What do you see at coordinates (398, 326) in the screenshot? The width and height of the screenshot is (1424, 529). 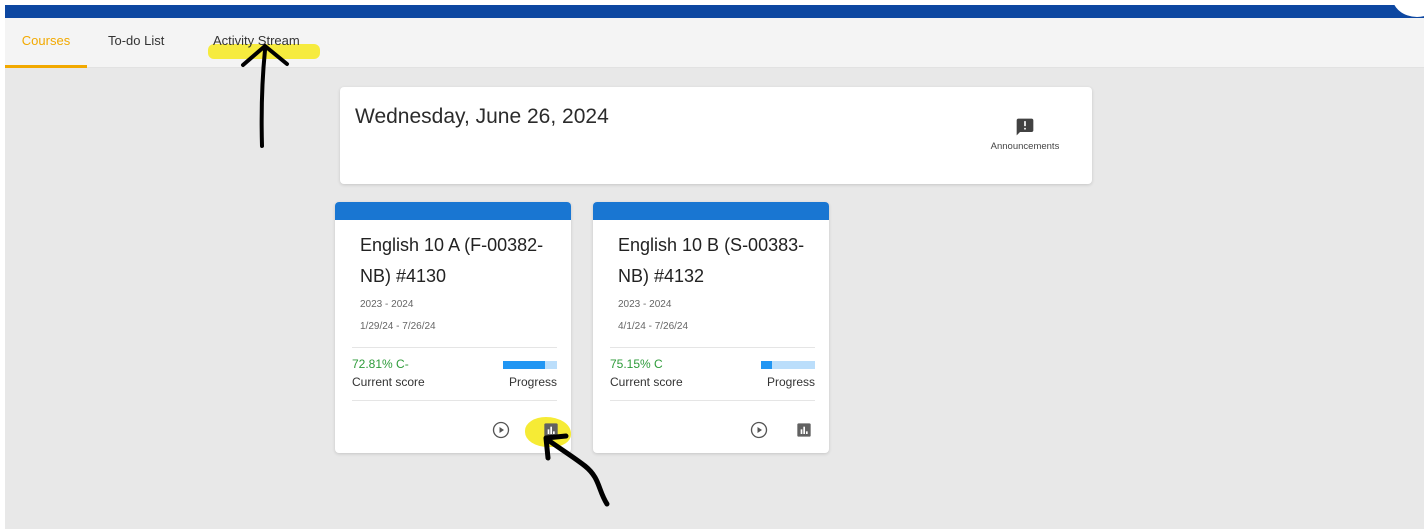 I see `course-date-range: 1/29/24 - 7/26/24` at bounding box center [398, 326].